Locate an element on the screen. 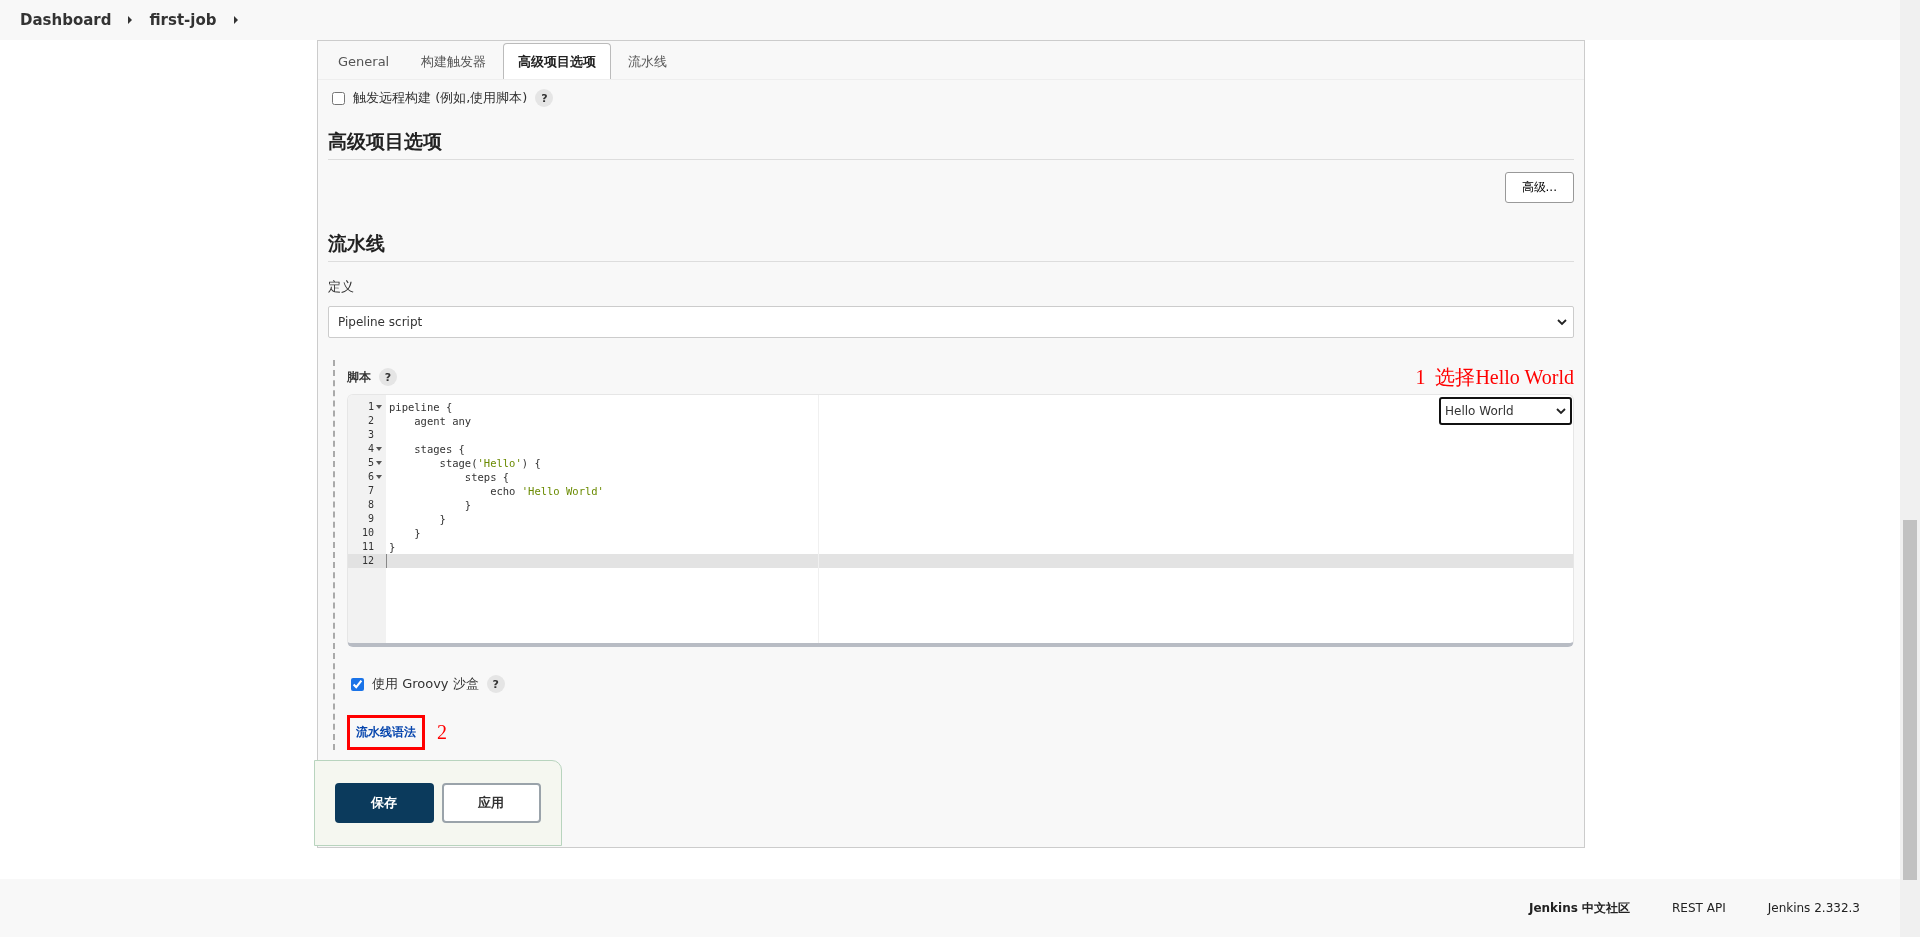 The height and width of the screenshot is (937, 1920). line-number: 5 is located at coordinates (370, 463).